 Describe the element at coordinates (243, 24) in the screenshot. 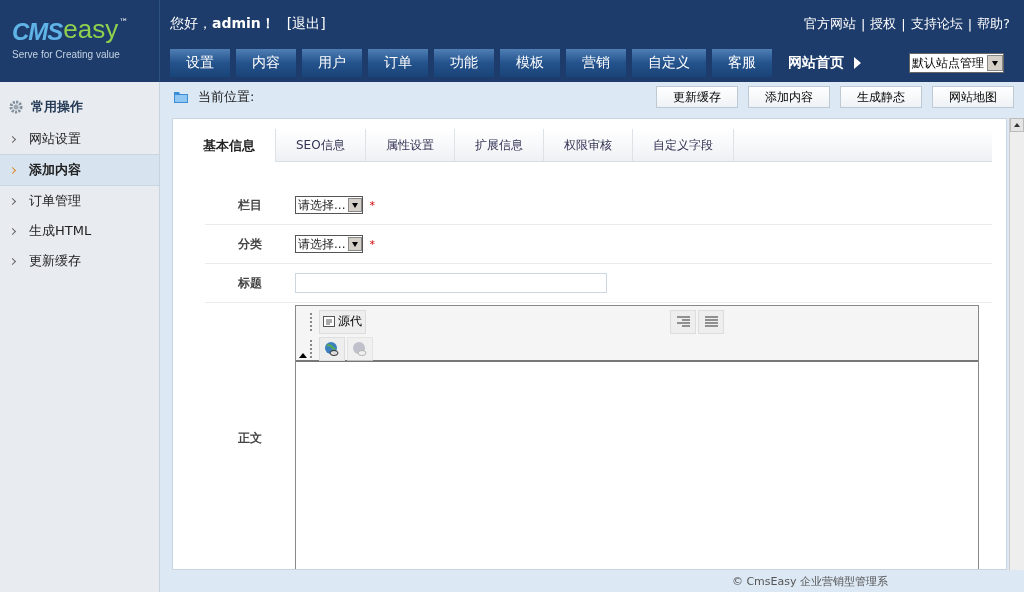

I see `user-name: admin！` at that location.